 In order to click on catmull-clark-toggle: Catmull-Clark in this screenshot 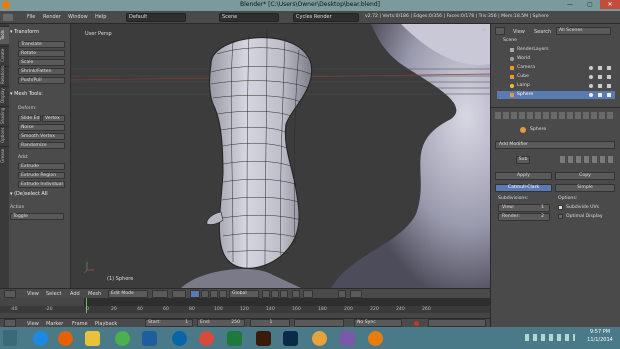, I will do `click(523, 188)`.